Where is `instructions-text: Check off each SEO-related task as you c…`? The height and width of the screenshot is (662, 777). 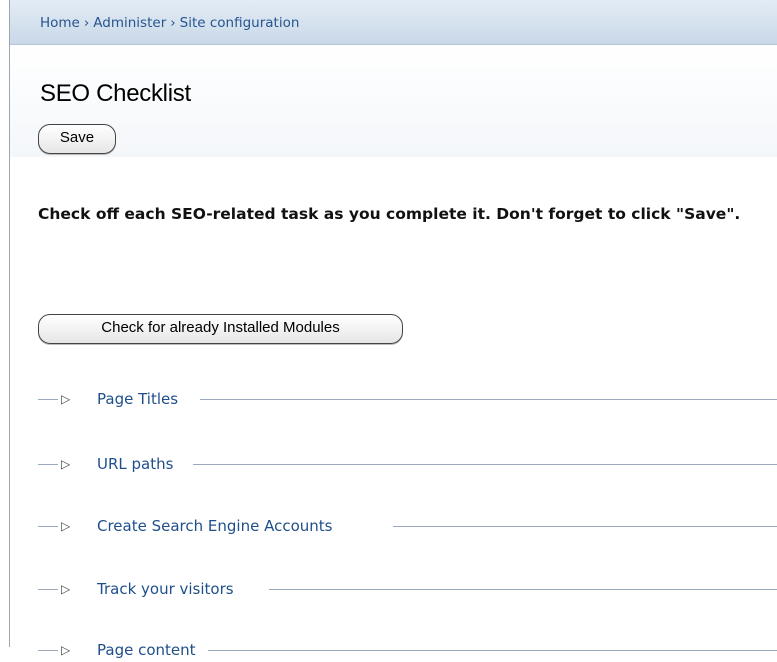
instructions-text: Check off each SEO-related task as you c… is located at coordinates (389, 214).